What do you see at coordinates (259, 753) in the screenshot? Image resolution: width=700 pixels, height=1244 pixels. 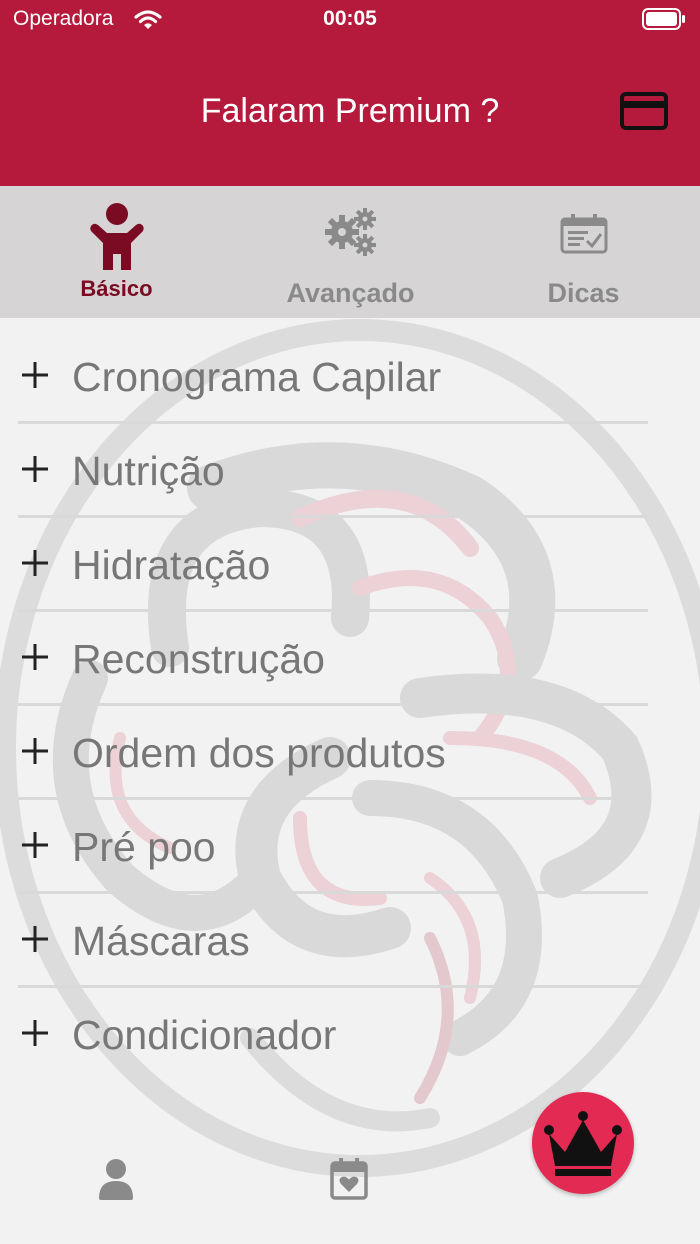 I see `list-item-label: Ordem dos produtos` at bounding box center [259, 753].